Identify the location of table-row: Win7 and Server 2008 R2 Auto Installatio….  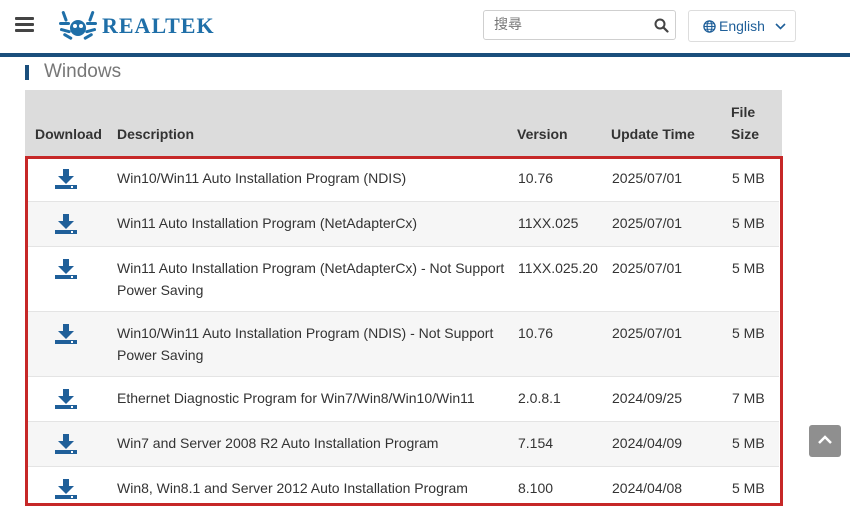
(403, 444).